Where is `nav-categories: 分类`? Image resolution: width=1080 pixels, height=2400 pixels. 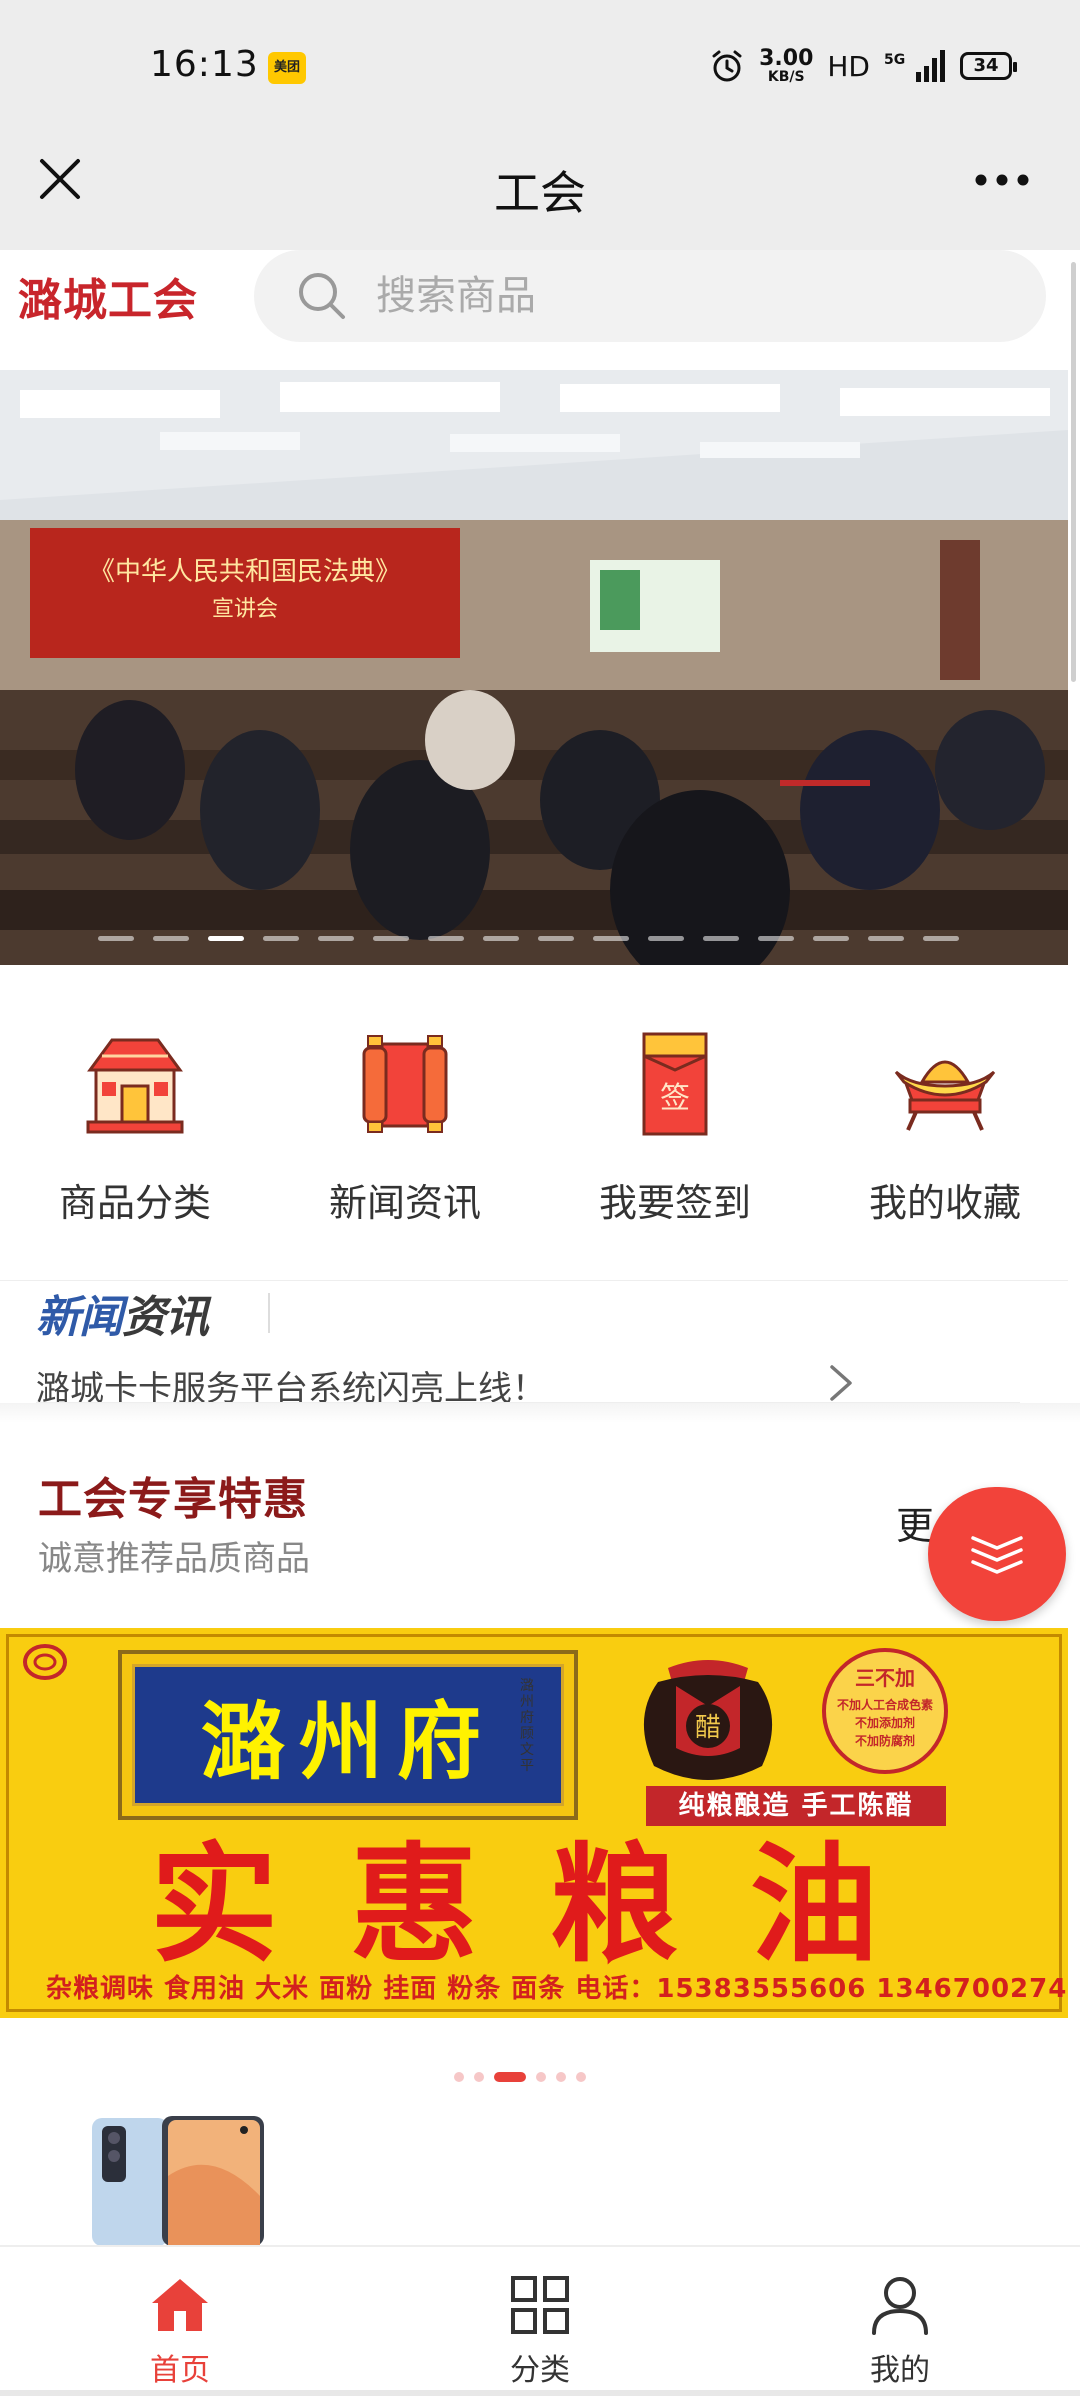
nav-categories: 分类 is located at coordinates (540, 2323).